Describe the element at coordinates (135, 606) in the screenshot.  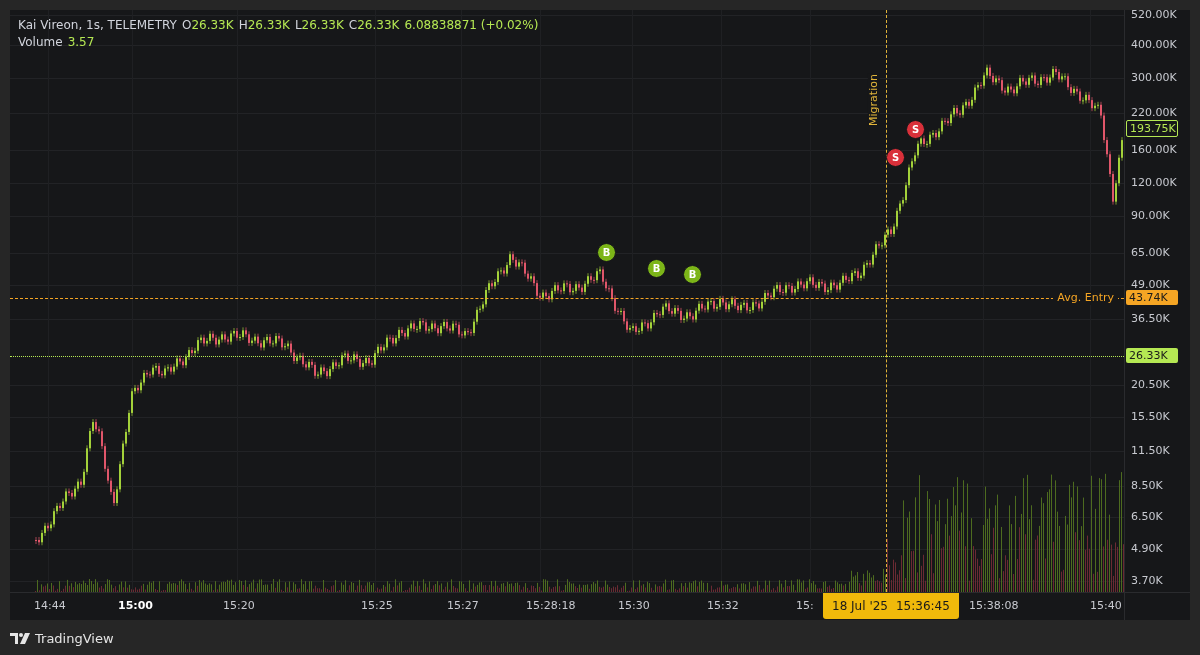
I see `time-tick: 15:00` at that location.